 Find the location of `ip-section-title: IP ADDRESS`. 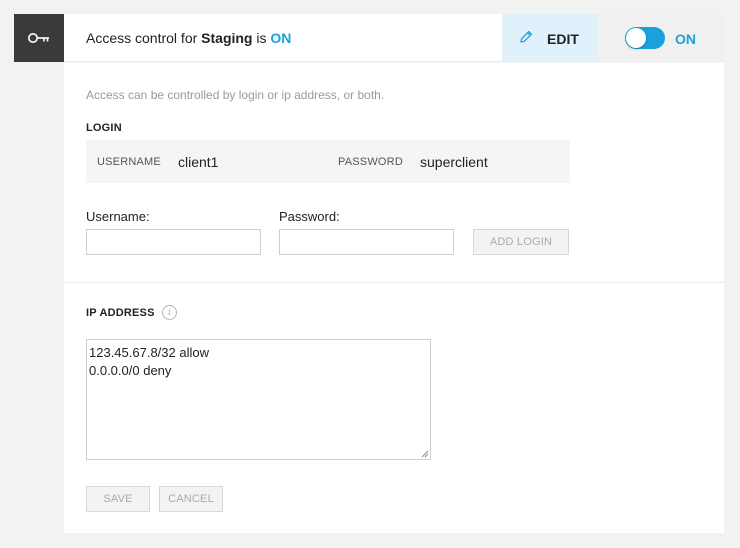

ip-section-title: IP ADDRESS is located at coordinates (120, 313).